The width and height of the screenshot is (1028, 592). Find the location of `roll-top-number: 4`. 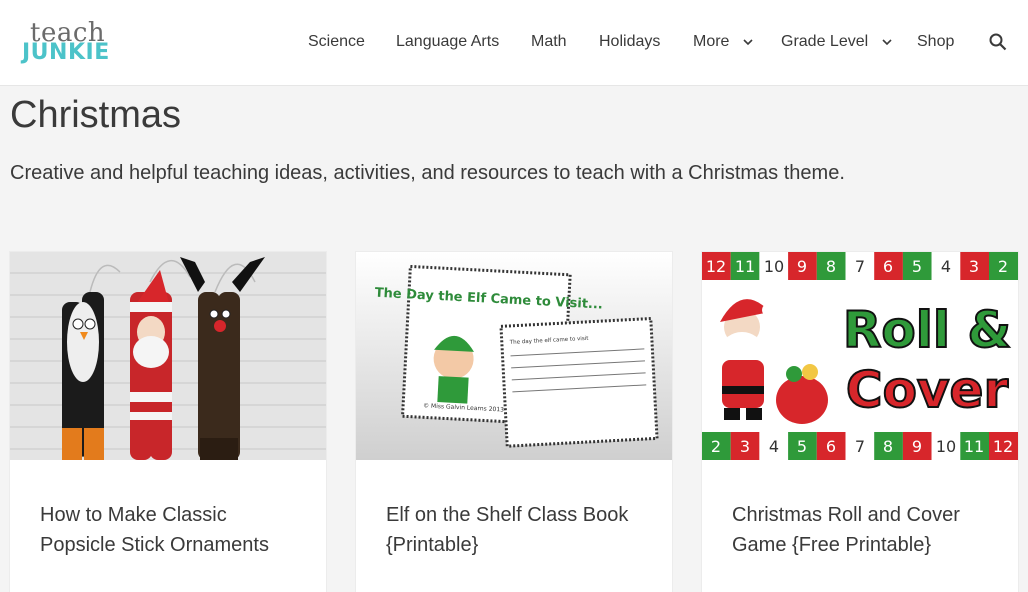

roll-top-number: 4 is located at coordinates (946, 266).